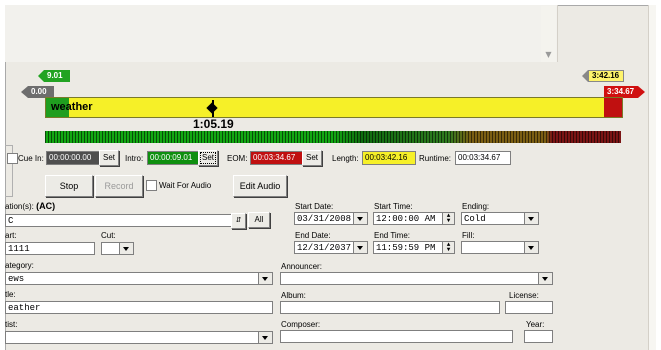 The height and width of the screenshot is (350, 661). What do you see at coordinates (11, 221) in the screenshot?
I see `stations-input-text: C` at bounding box center [11, 221].